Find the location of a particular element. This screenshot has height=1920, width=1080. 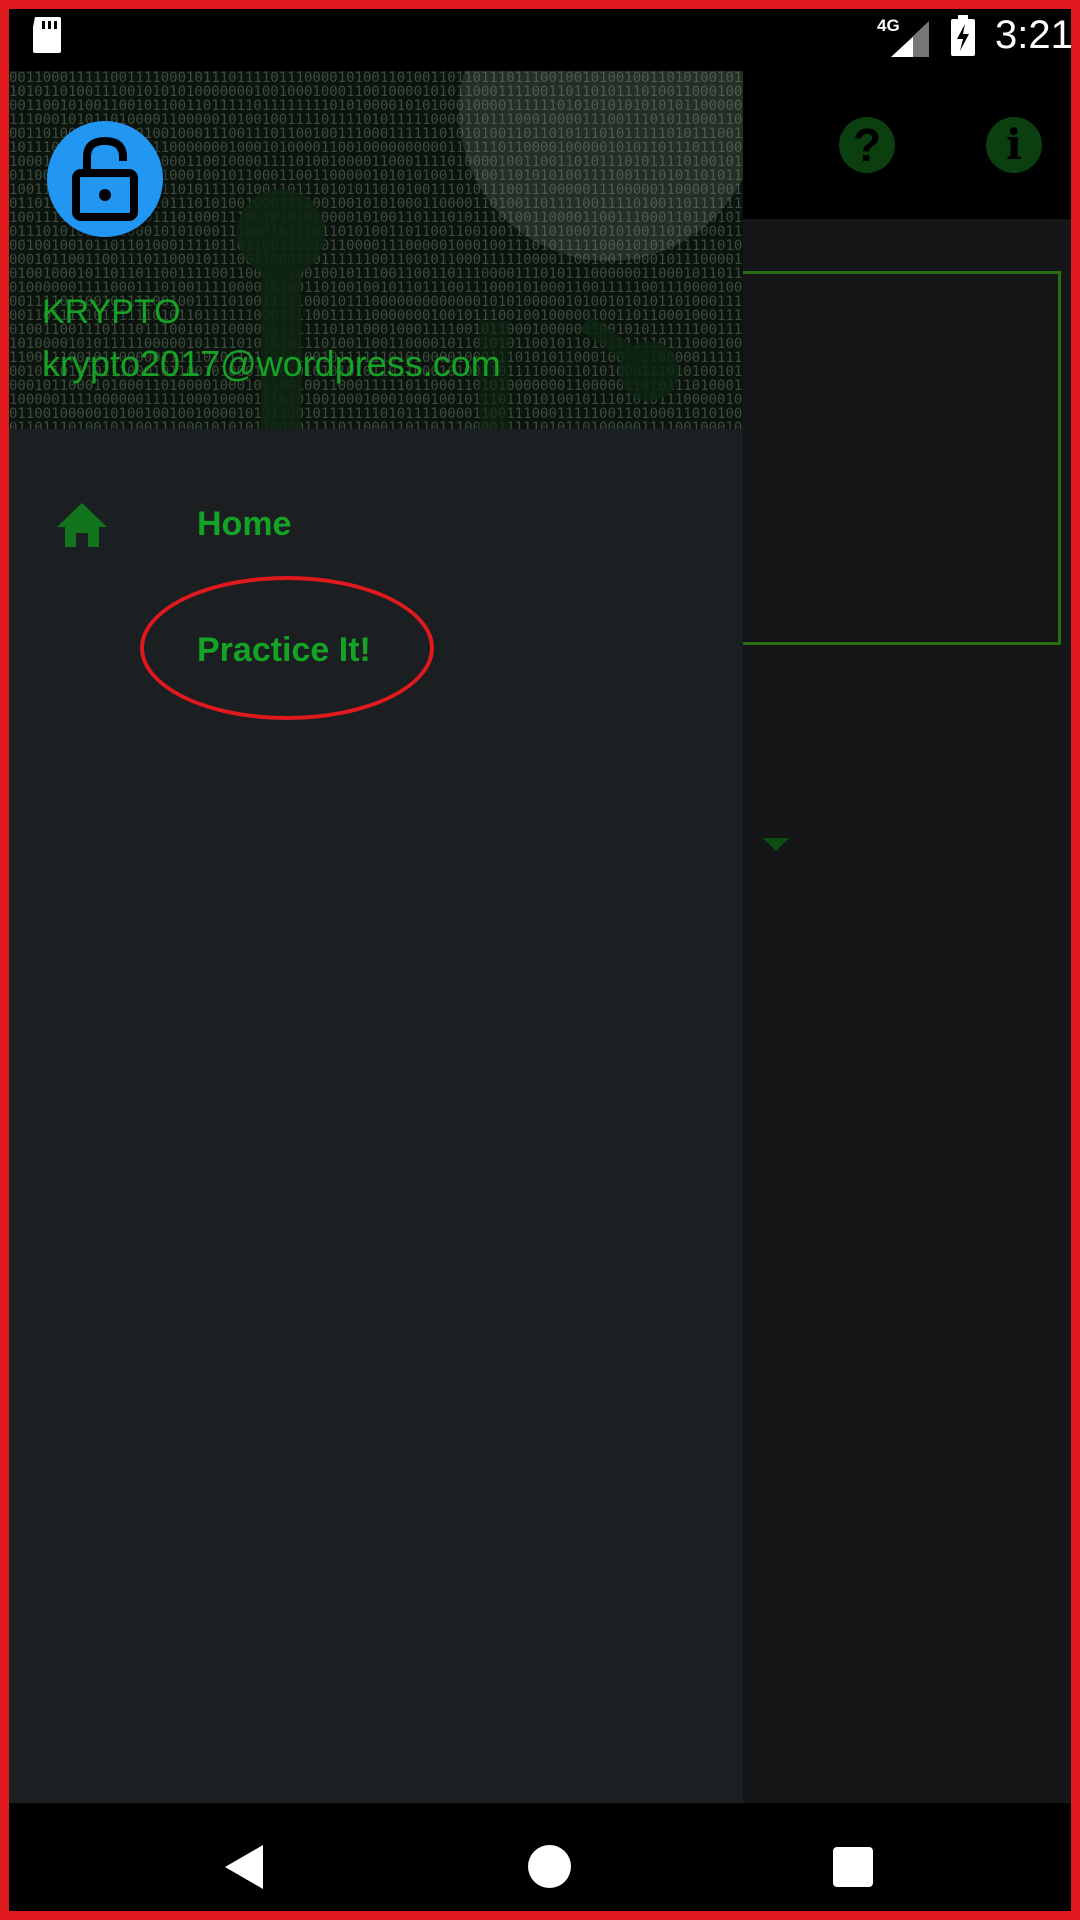

signal-icon is located at coordinates (910, 39).